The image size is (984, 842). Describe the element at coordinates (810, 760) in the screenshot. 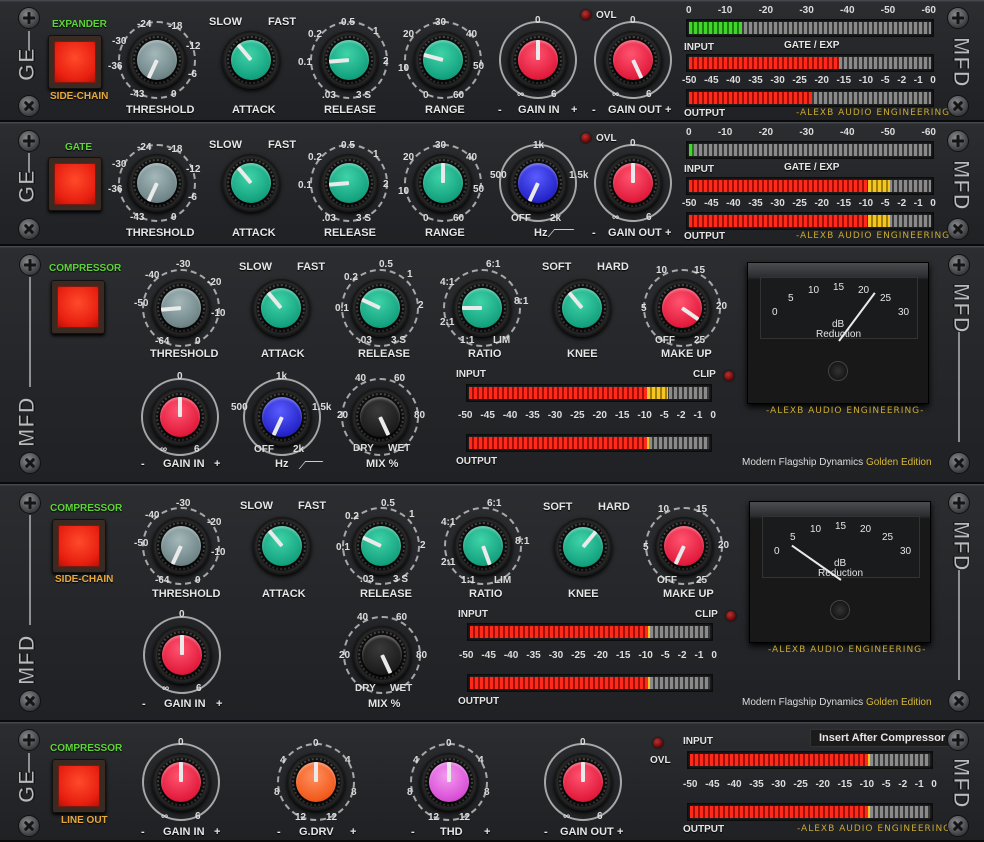

I see `input-meter` at that location.